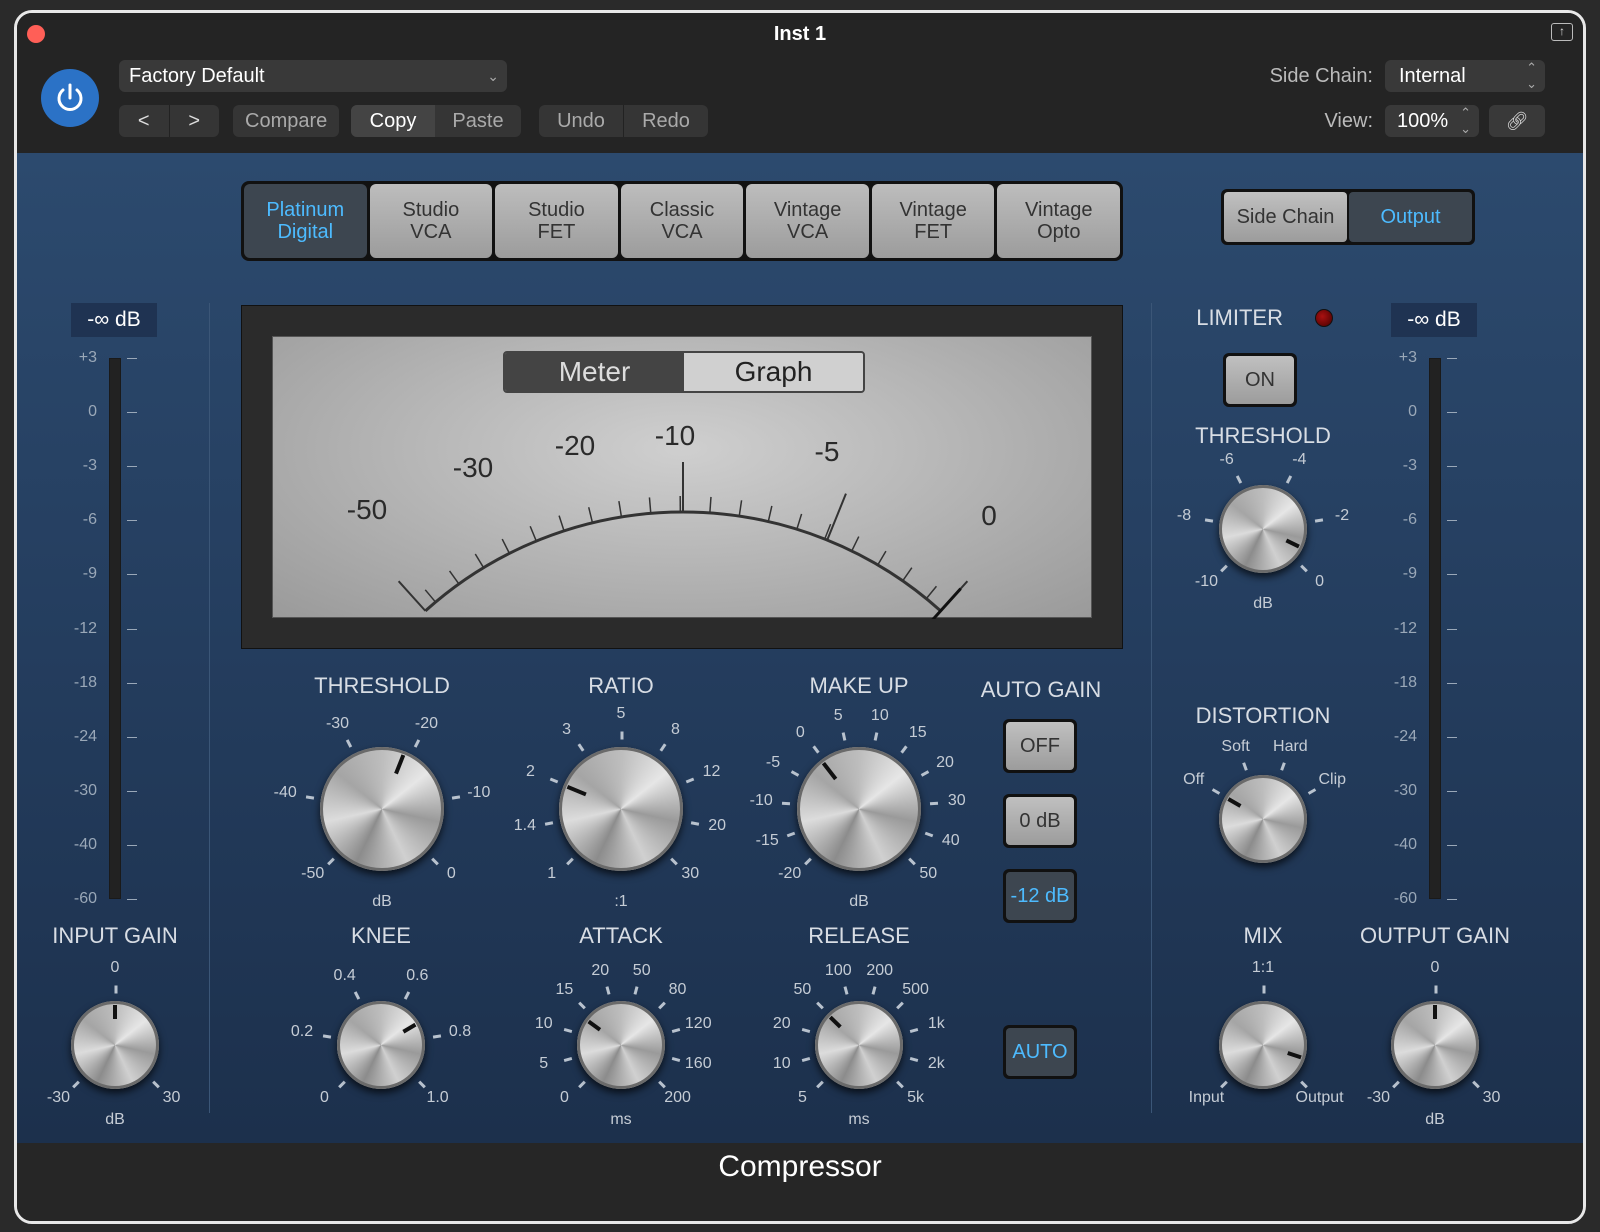 Image resolution: width=1600 pixels, height=1232 pixels. Describe the element at coordinates (1410, 217) in the screenshot. I see `view-tab-output: Output` at that location.